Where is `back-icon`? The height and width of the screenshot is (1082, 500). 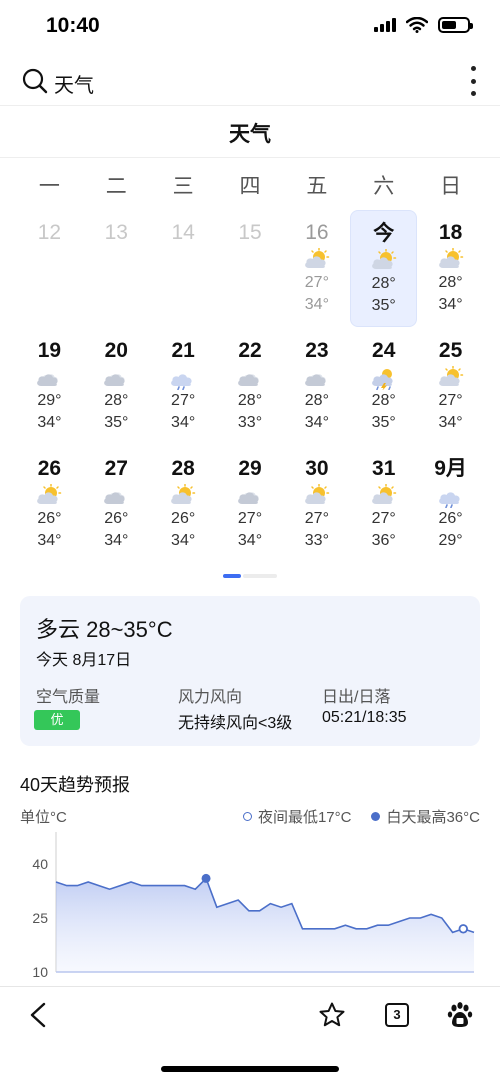 back-icon is located at coordinates (38, 1015).